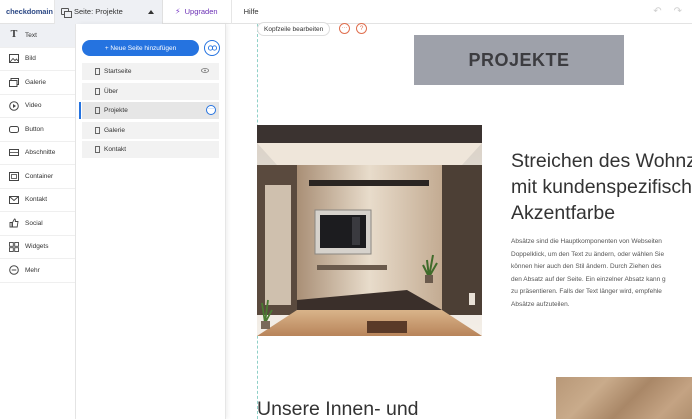 The width and height of the screenshot is (692, 419). I want to click on sidebar-item-widgets: Widgets, so click(37, 247).